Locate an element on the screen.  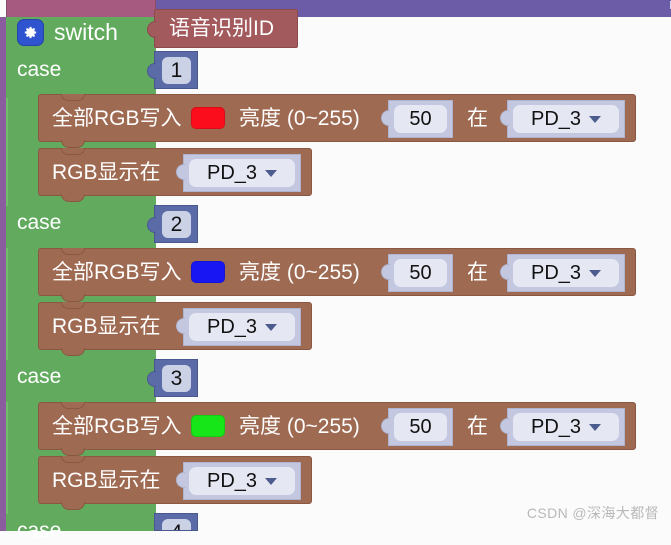
pin-dropdown-5: PD_3 is located at coordinates (566, 427).